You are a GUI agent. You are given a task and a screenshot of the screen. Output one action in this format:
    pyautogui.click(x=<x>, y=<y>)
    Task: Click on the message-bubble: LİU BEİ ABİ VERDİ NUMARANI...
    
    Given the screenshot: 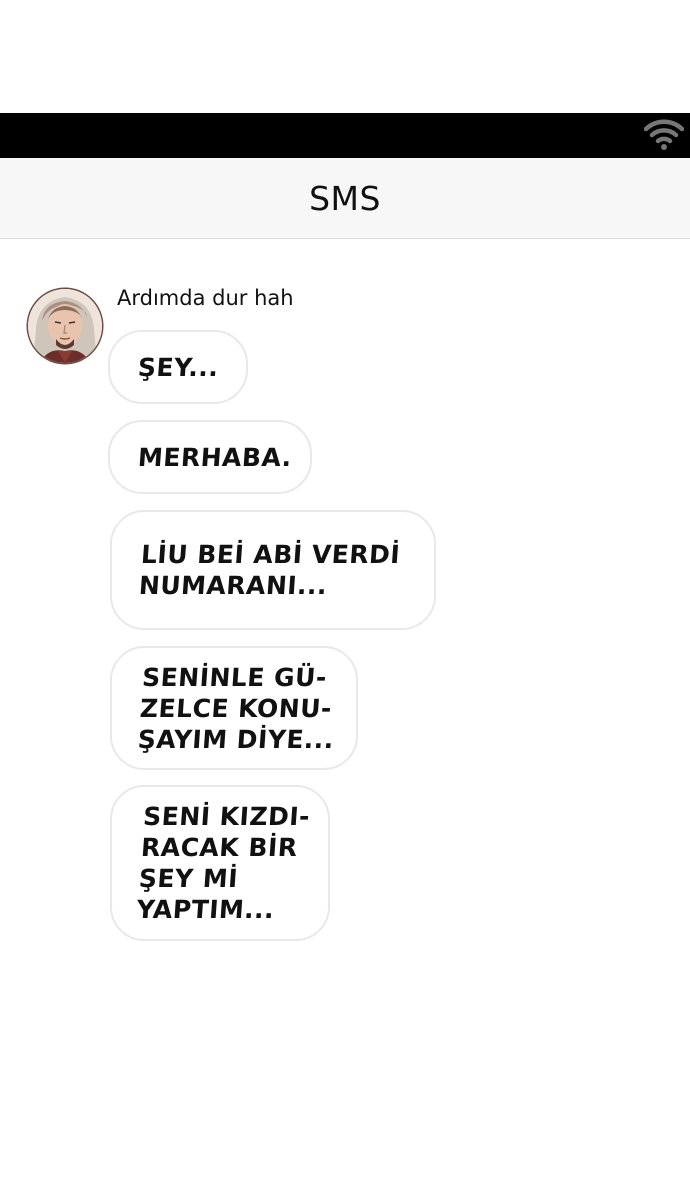 What is the action you would take?
    pyautogui.click(x=273, y=570)
    